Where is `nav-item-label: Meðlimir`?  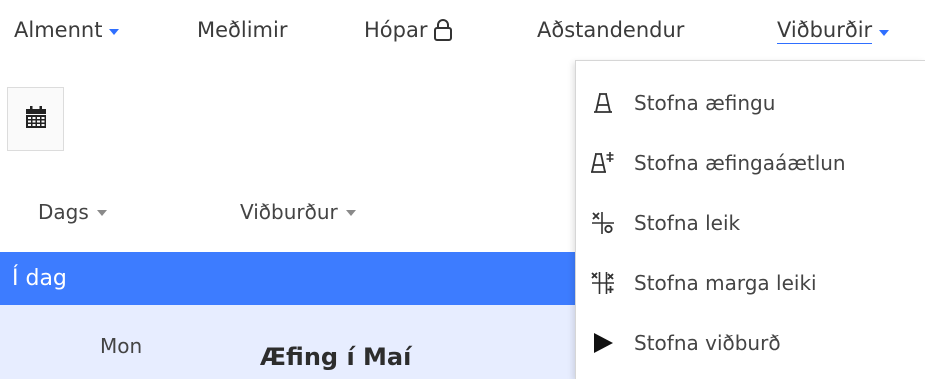 nav-item-label: Meðlimir is located at coordinates (242, 30).